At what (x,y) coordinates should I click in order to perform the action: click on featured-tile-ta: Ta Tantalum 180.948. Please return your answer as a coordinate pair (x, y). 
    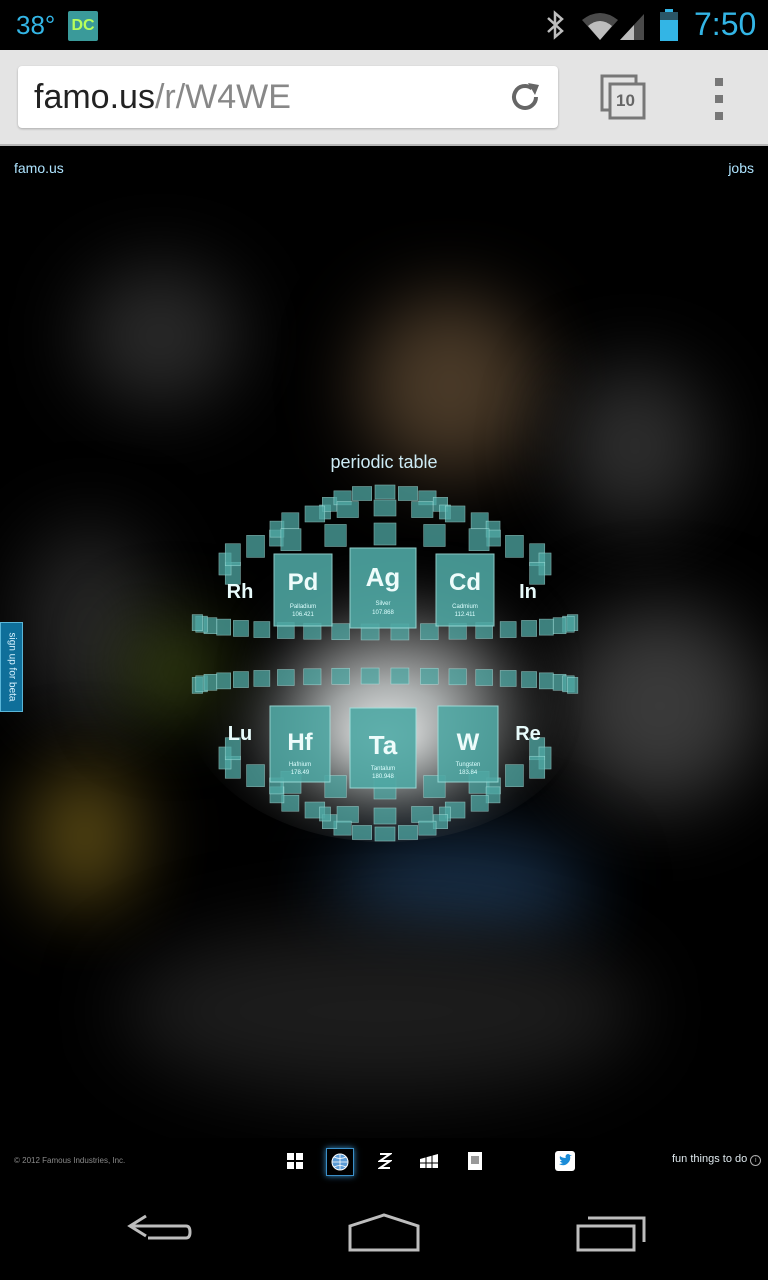
    Looking at the image, I should click on (383, 748).